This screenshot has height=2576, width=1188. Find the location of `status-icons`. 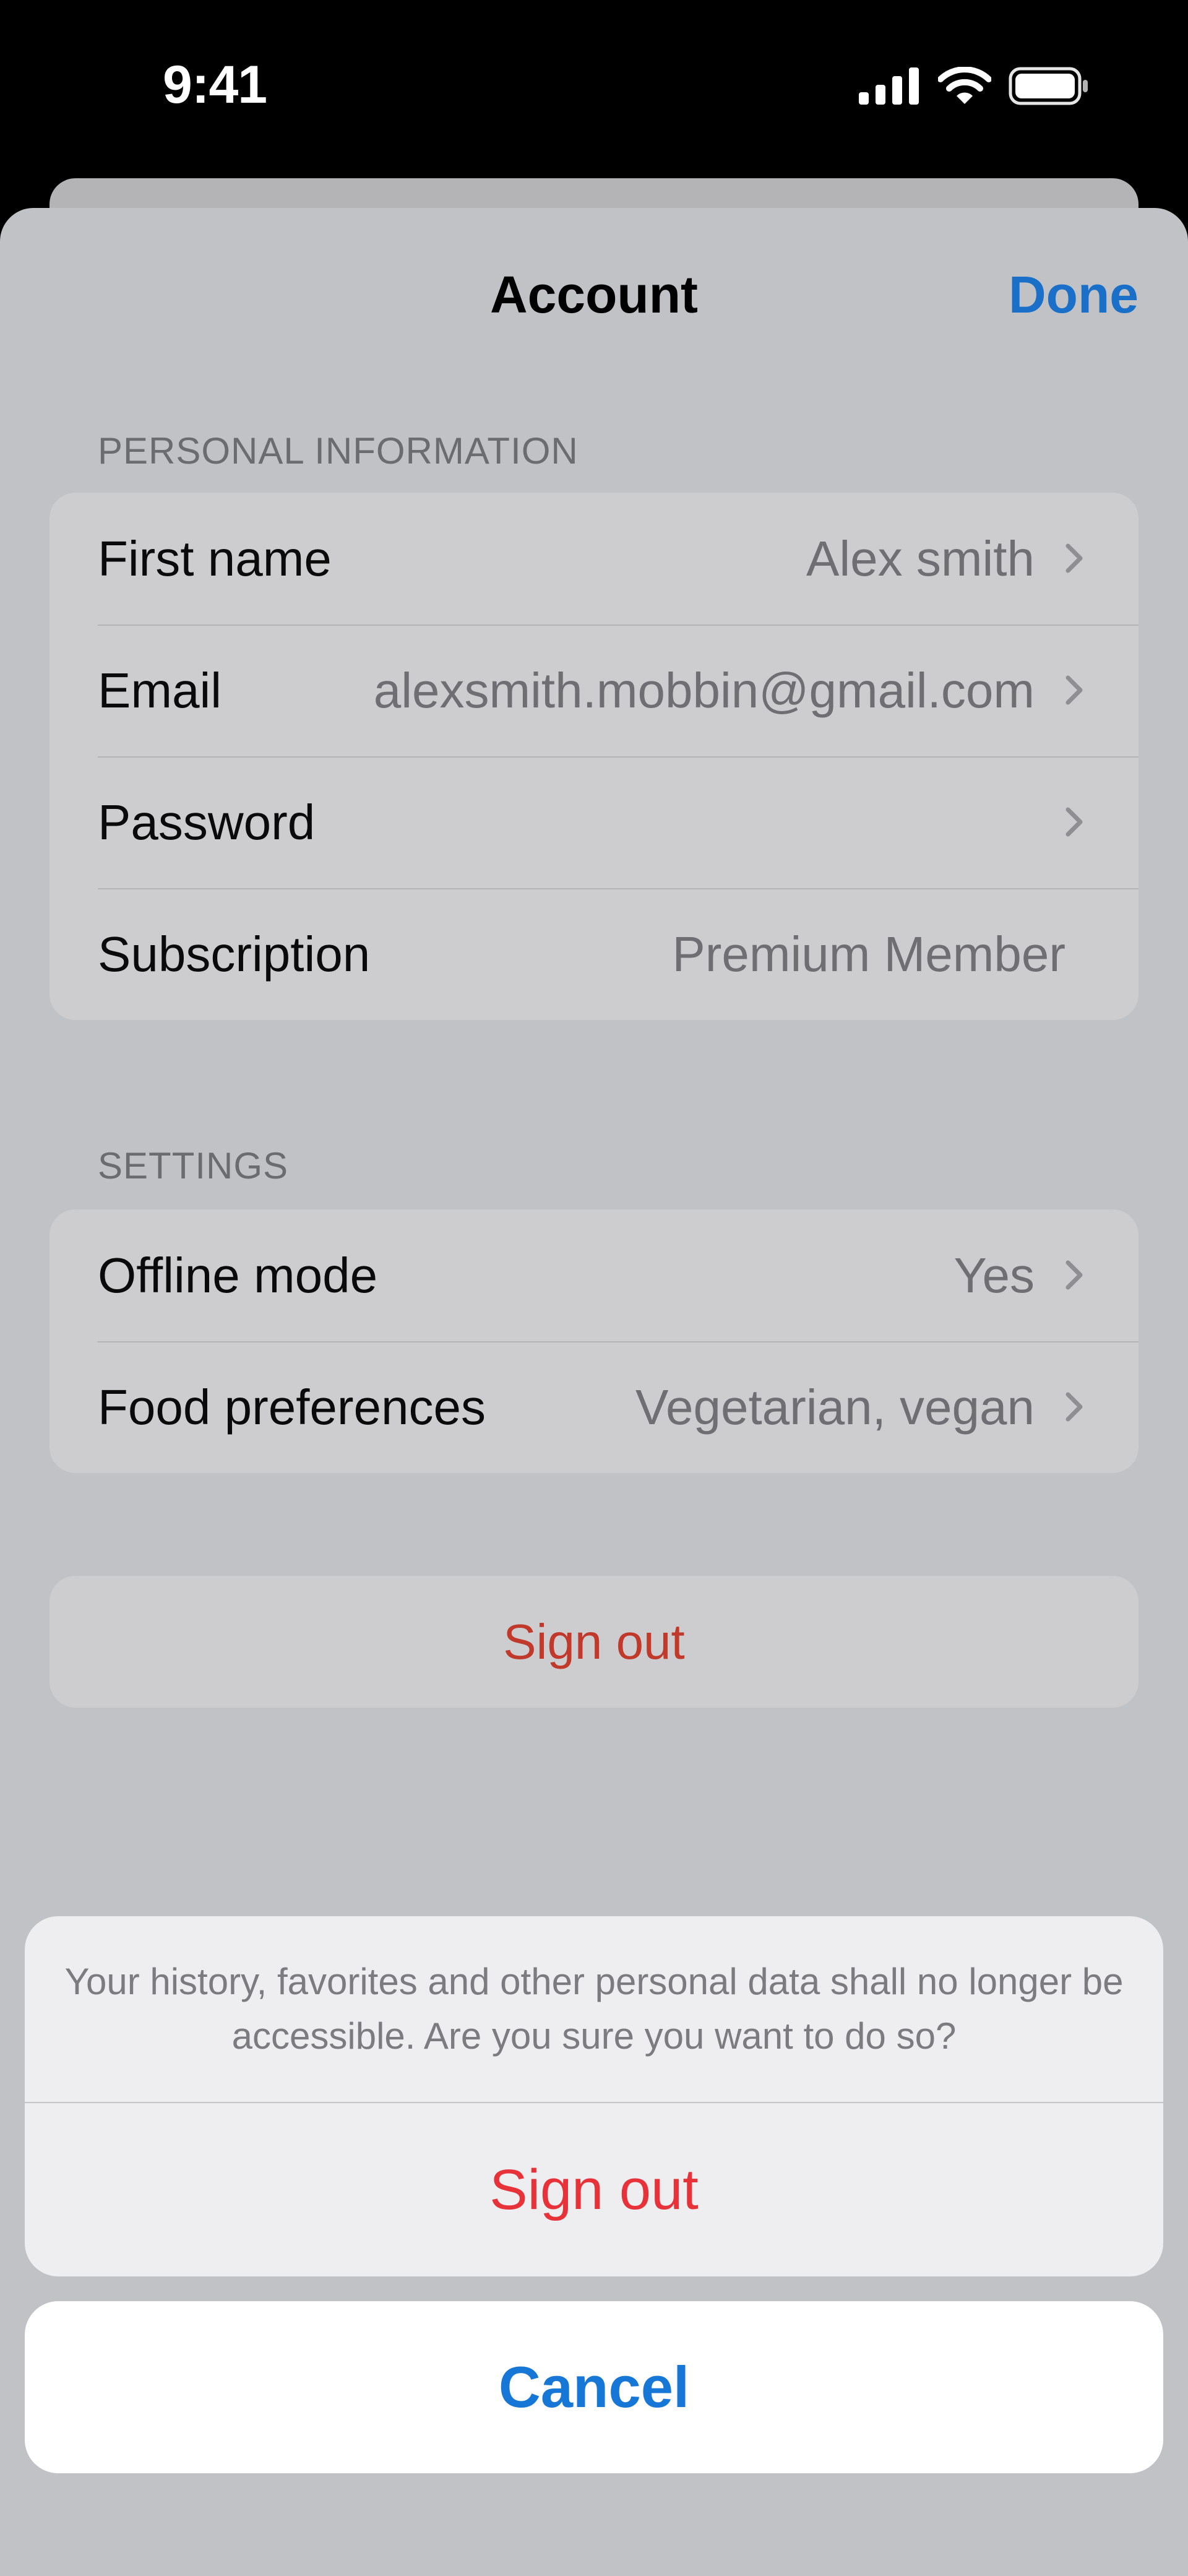

status-icons is located at coordinates (974, 86).